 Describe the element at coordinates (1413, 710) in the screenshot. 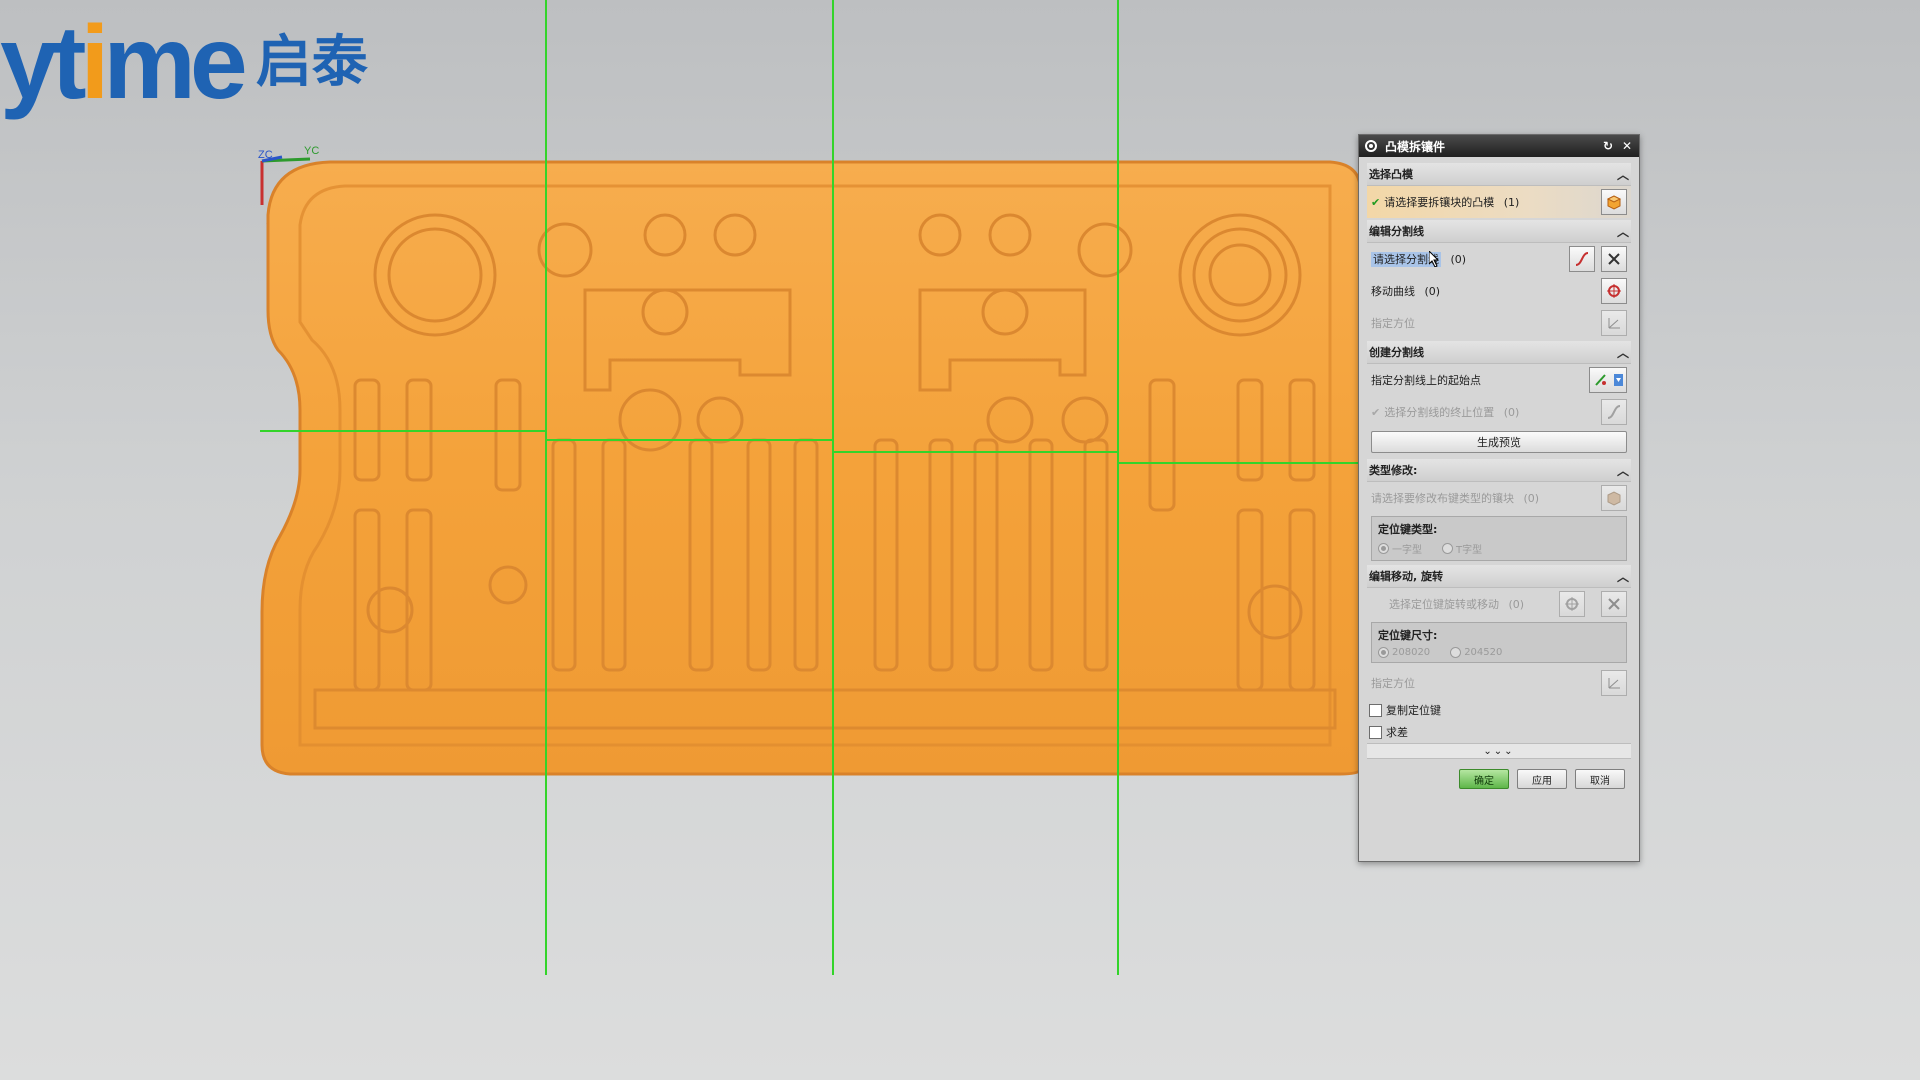

I see `copy-key-label: 复制定位键` at that location.